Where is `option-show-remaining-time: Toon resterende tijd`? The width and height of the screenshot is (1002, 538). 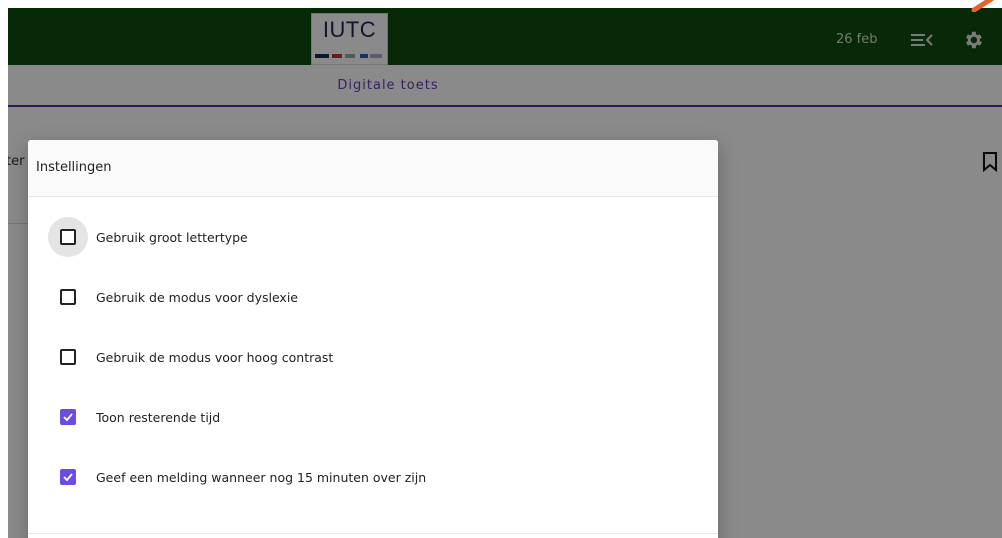 option-show-remaining-time: Toon resterende tijd is located at coordinates (373, 417).